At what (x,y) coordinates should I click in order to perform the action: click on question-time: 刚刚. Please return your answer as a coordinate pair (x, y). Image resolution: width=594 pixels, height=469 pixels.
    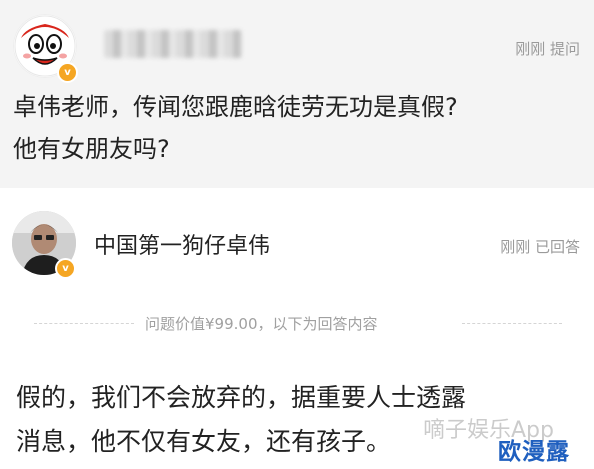
    Looking at the image, I should click on (530, 49).